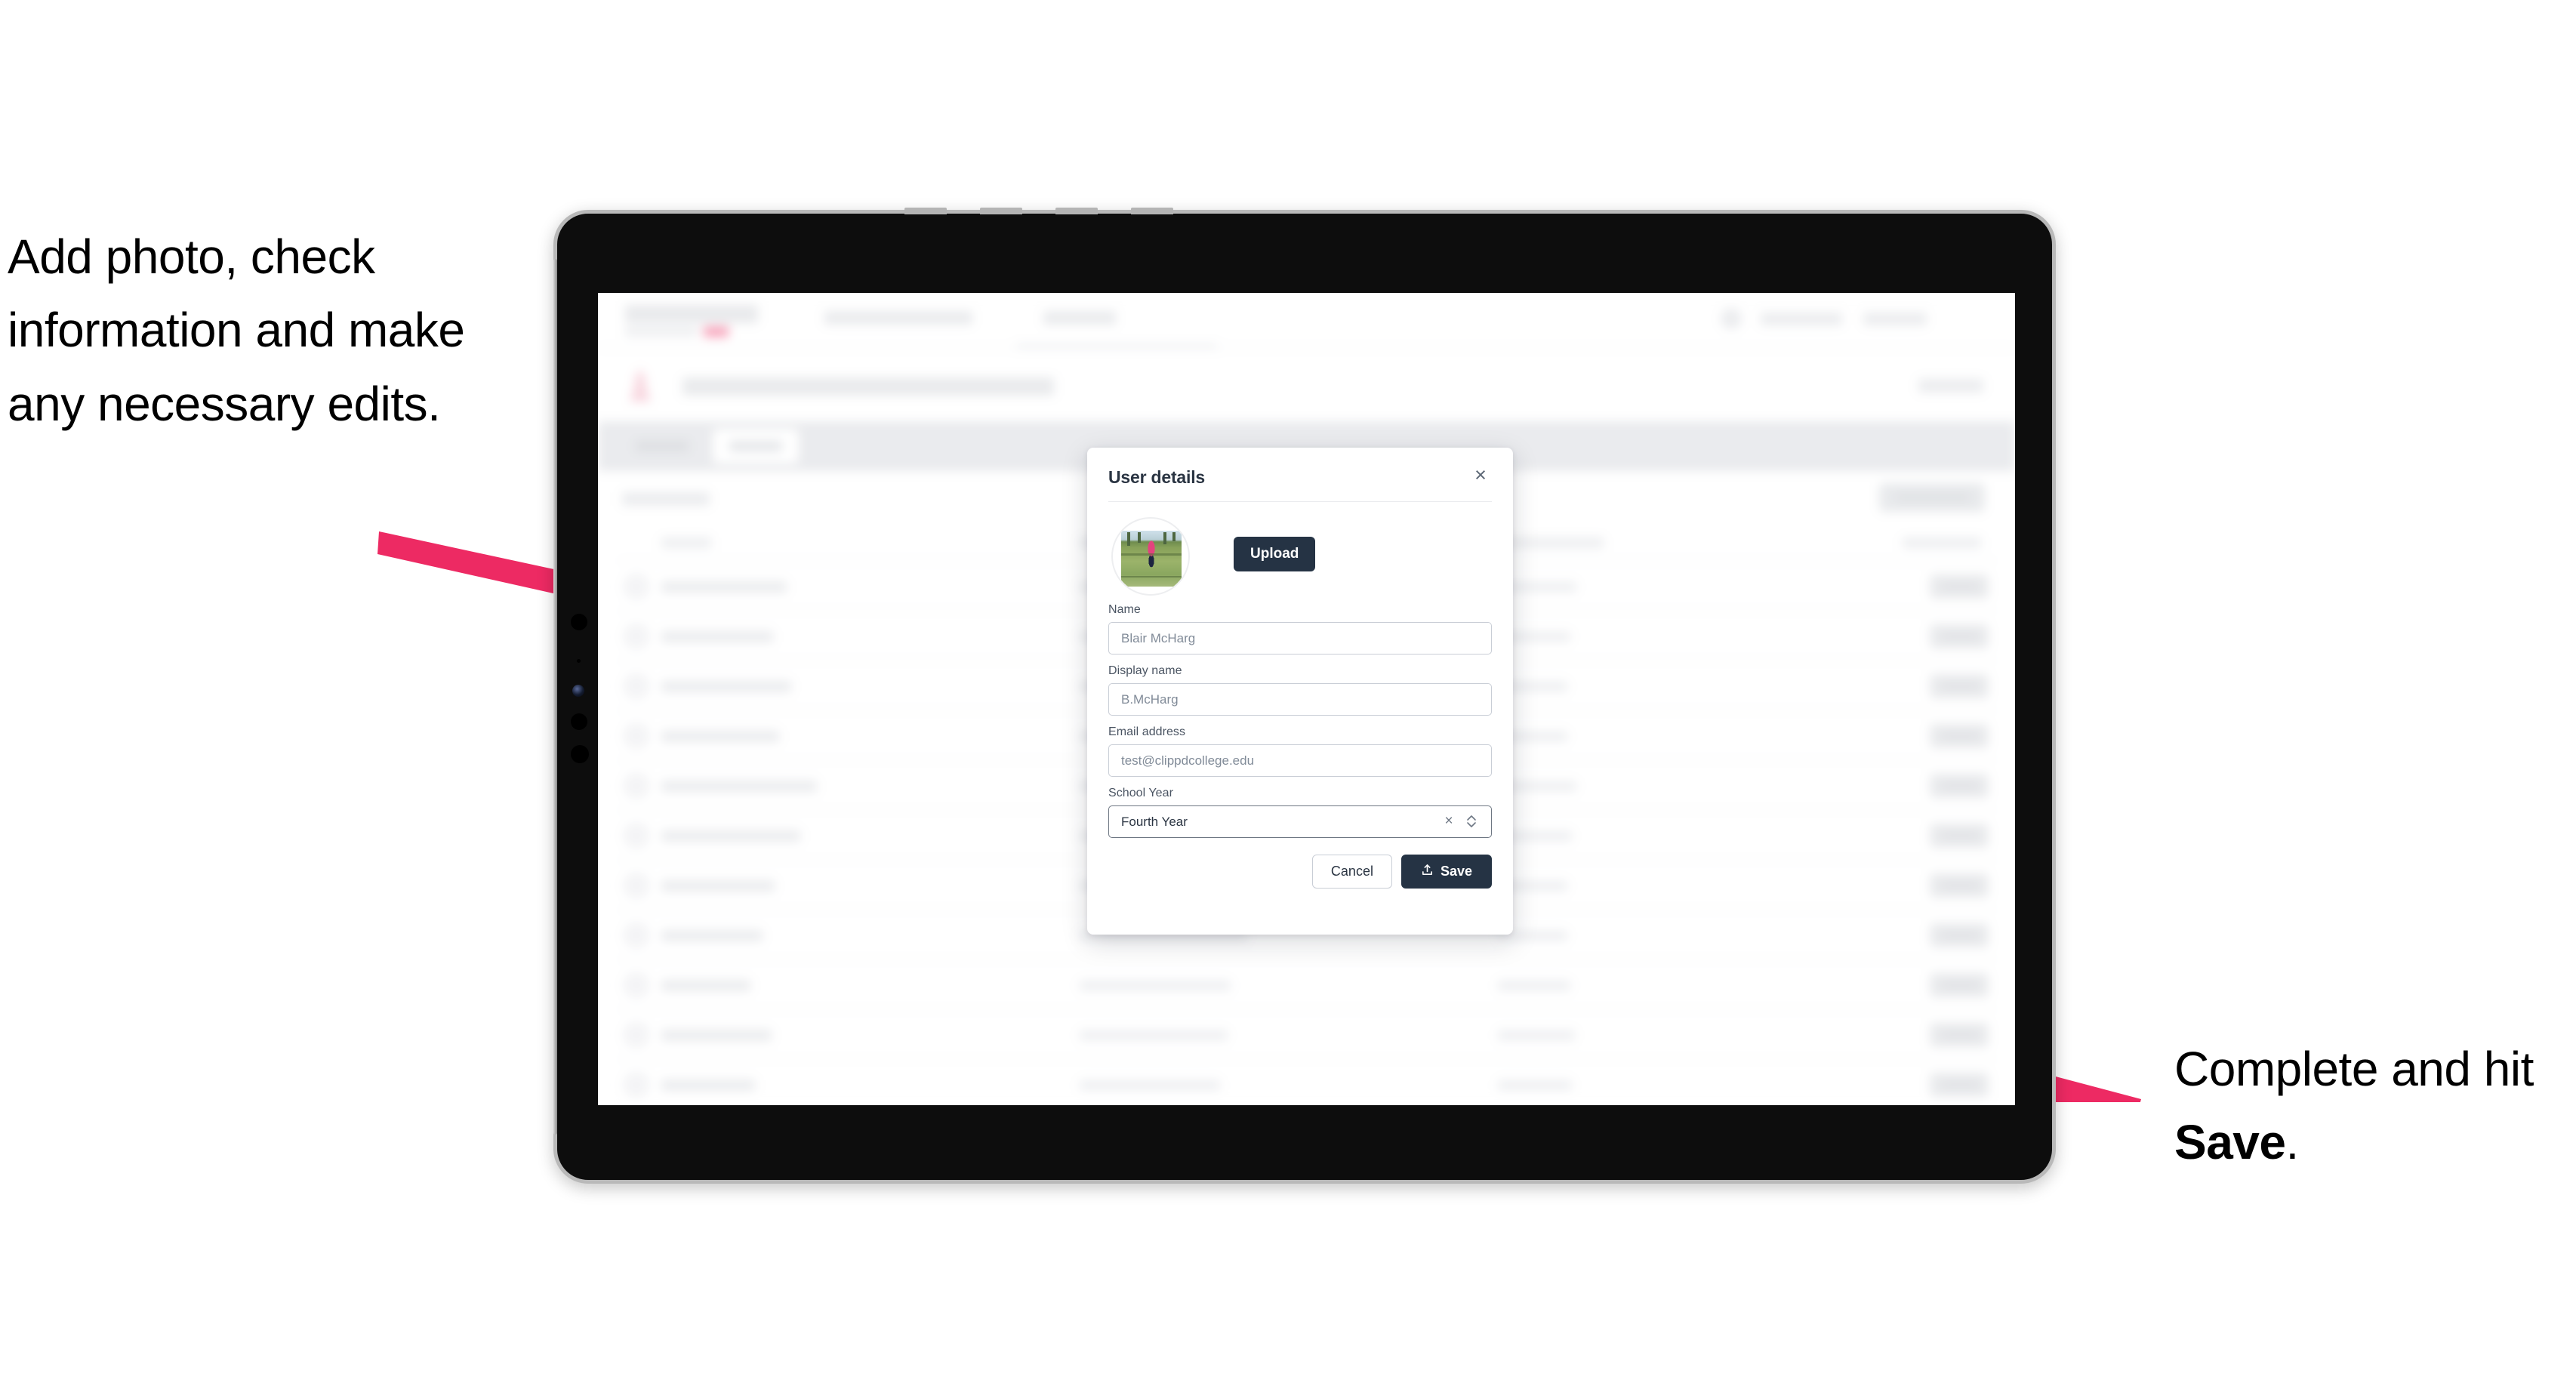 The width and height of the screenshot is (2576, 1386). What do you see at coordinates (1300, 483) in the screenshot?
I see `modal-header: User details ×` at bounding box center [1300, 483].